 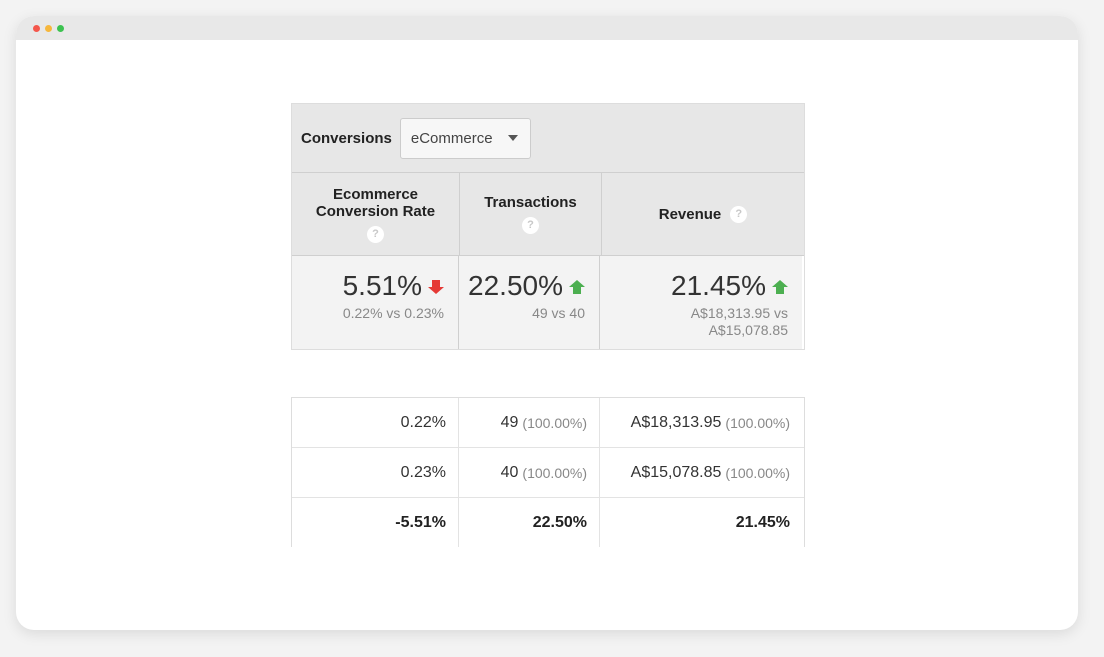 I want to click on table-row: 0.23% 40 (100.00%) A$15,078.85 (100.00%), so click(x=548, y=473).